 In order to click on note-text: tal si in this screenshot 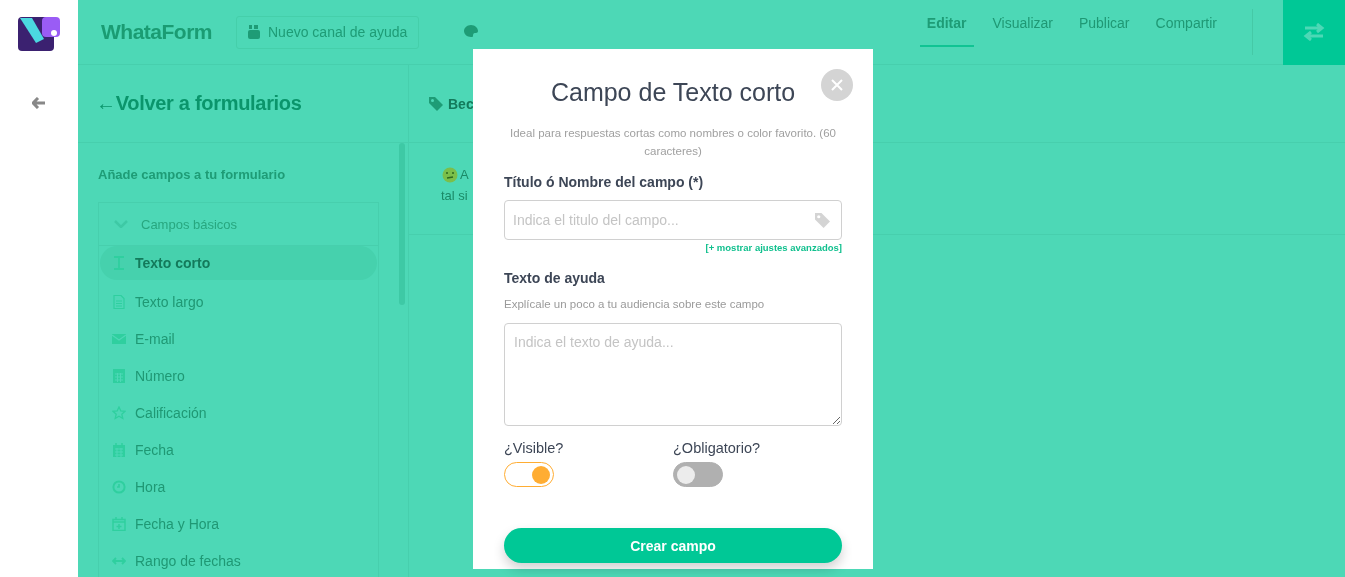, I will do `click(454, 196)`.